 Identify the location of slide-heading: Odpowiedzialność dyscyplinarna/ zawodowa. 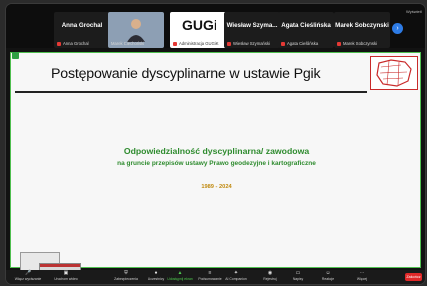
(216, 151).